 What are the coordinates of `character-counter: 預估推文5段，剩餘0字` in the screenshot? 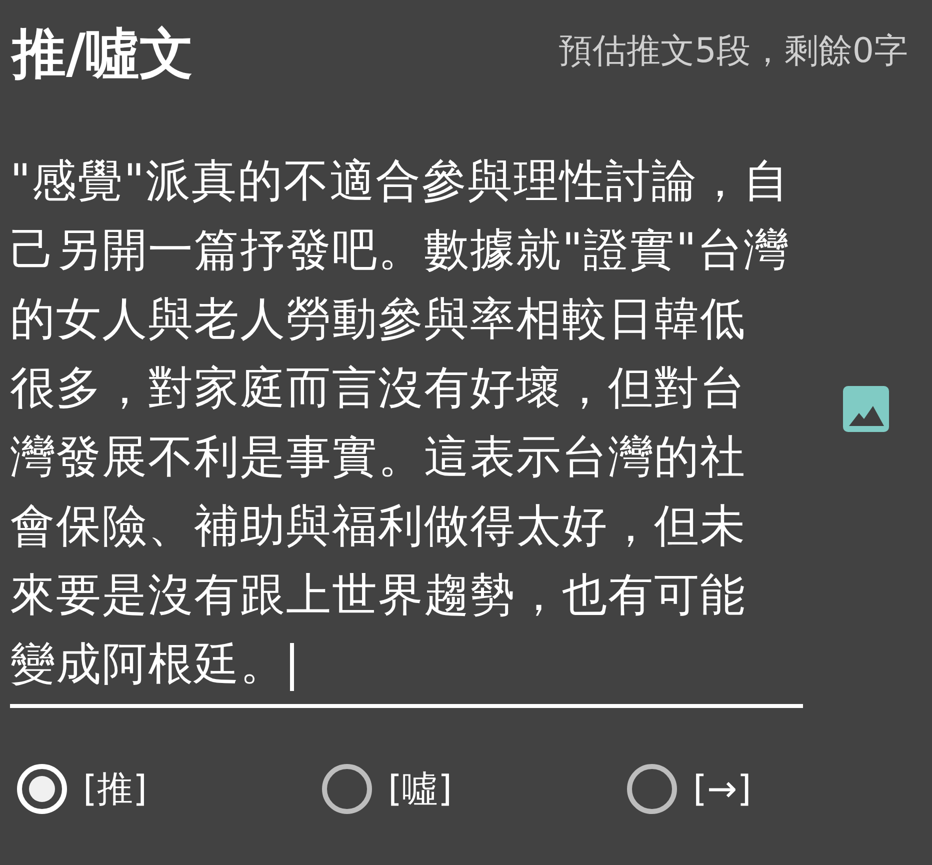 It's located at (733, 51).